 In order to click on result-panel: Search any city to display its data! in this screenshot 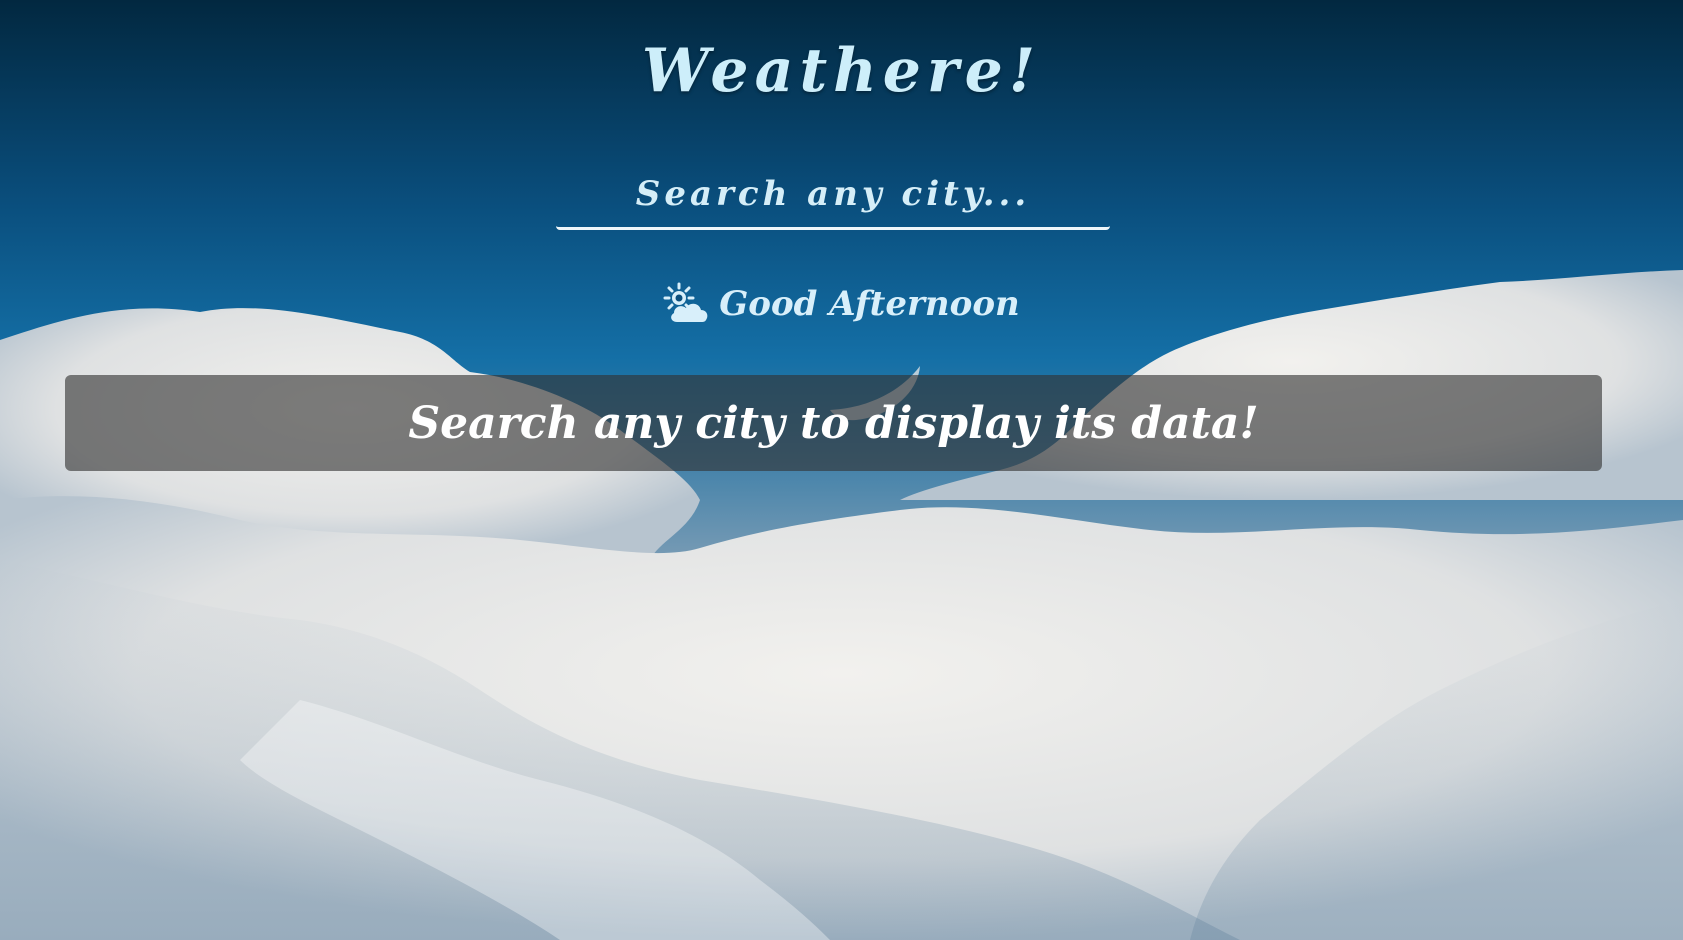, I will do `click(833, 423)`.